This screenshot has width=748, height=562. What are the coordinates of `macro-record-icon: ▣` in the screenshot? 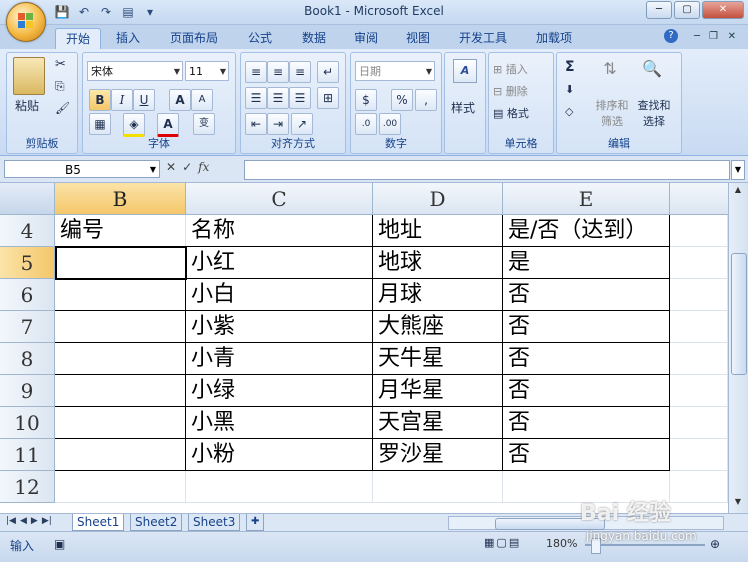 It's located at (59, 544).